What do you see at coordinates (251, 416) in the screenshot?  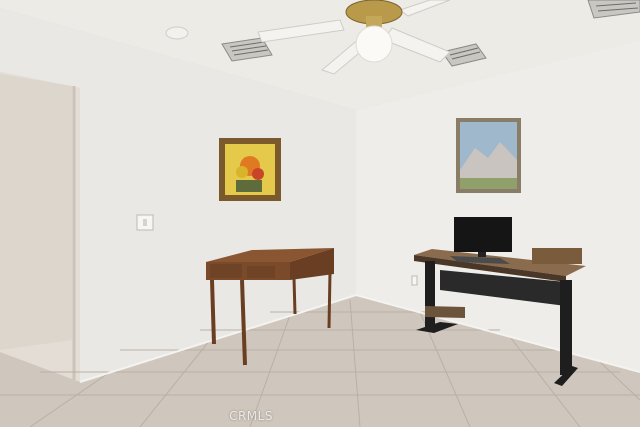 I see `watermark: CRMLS` at bounding box center [251, 416].